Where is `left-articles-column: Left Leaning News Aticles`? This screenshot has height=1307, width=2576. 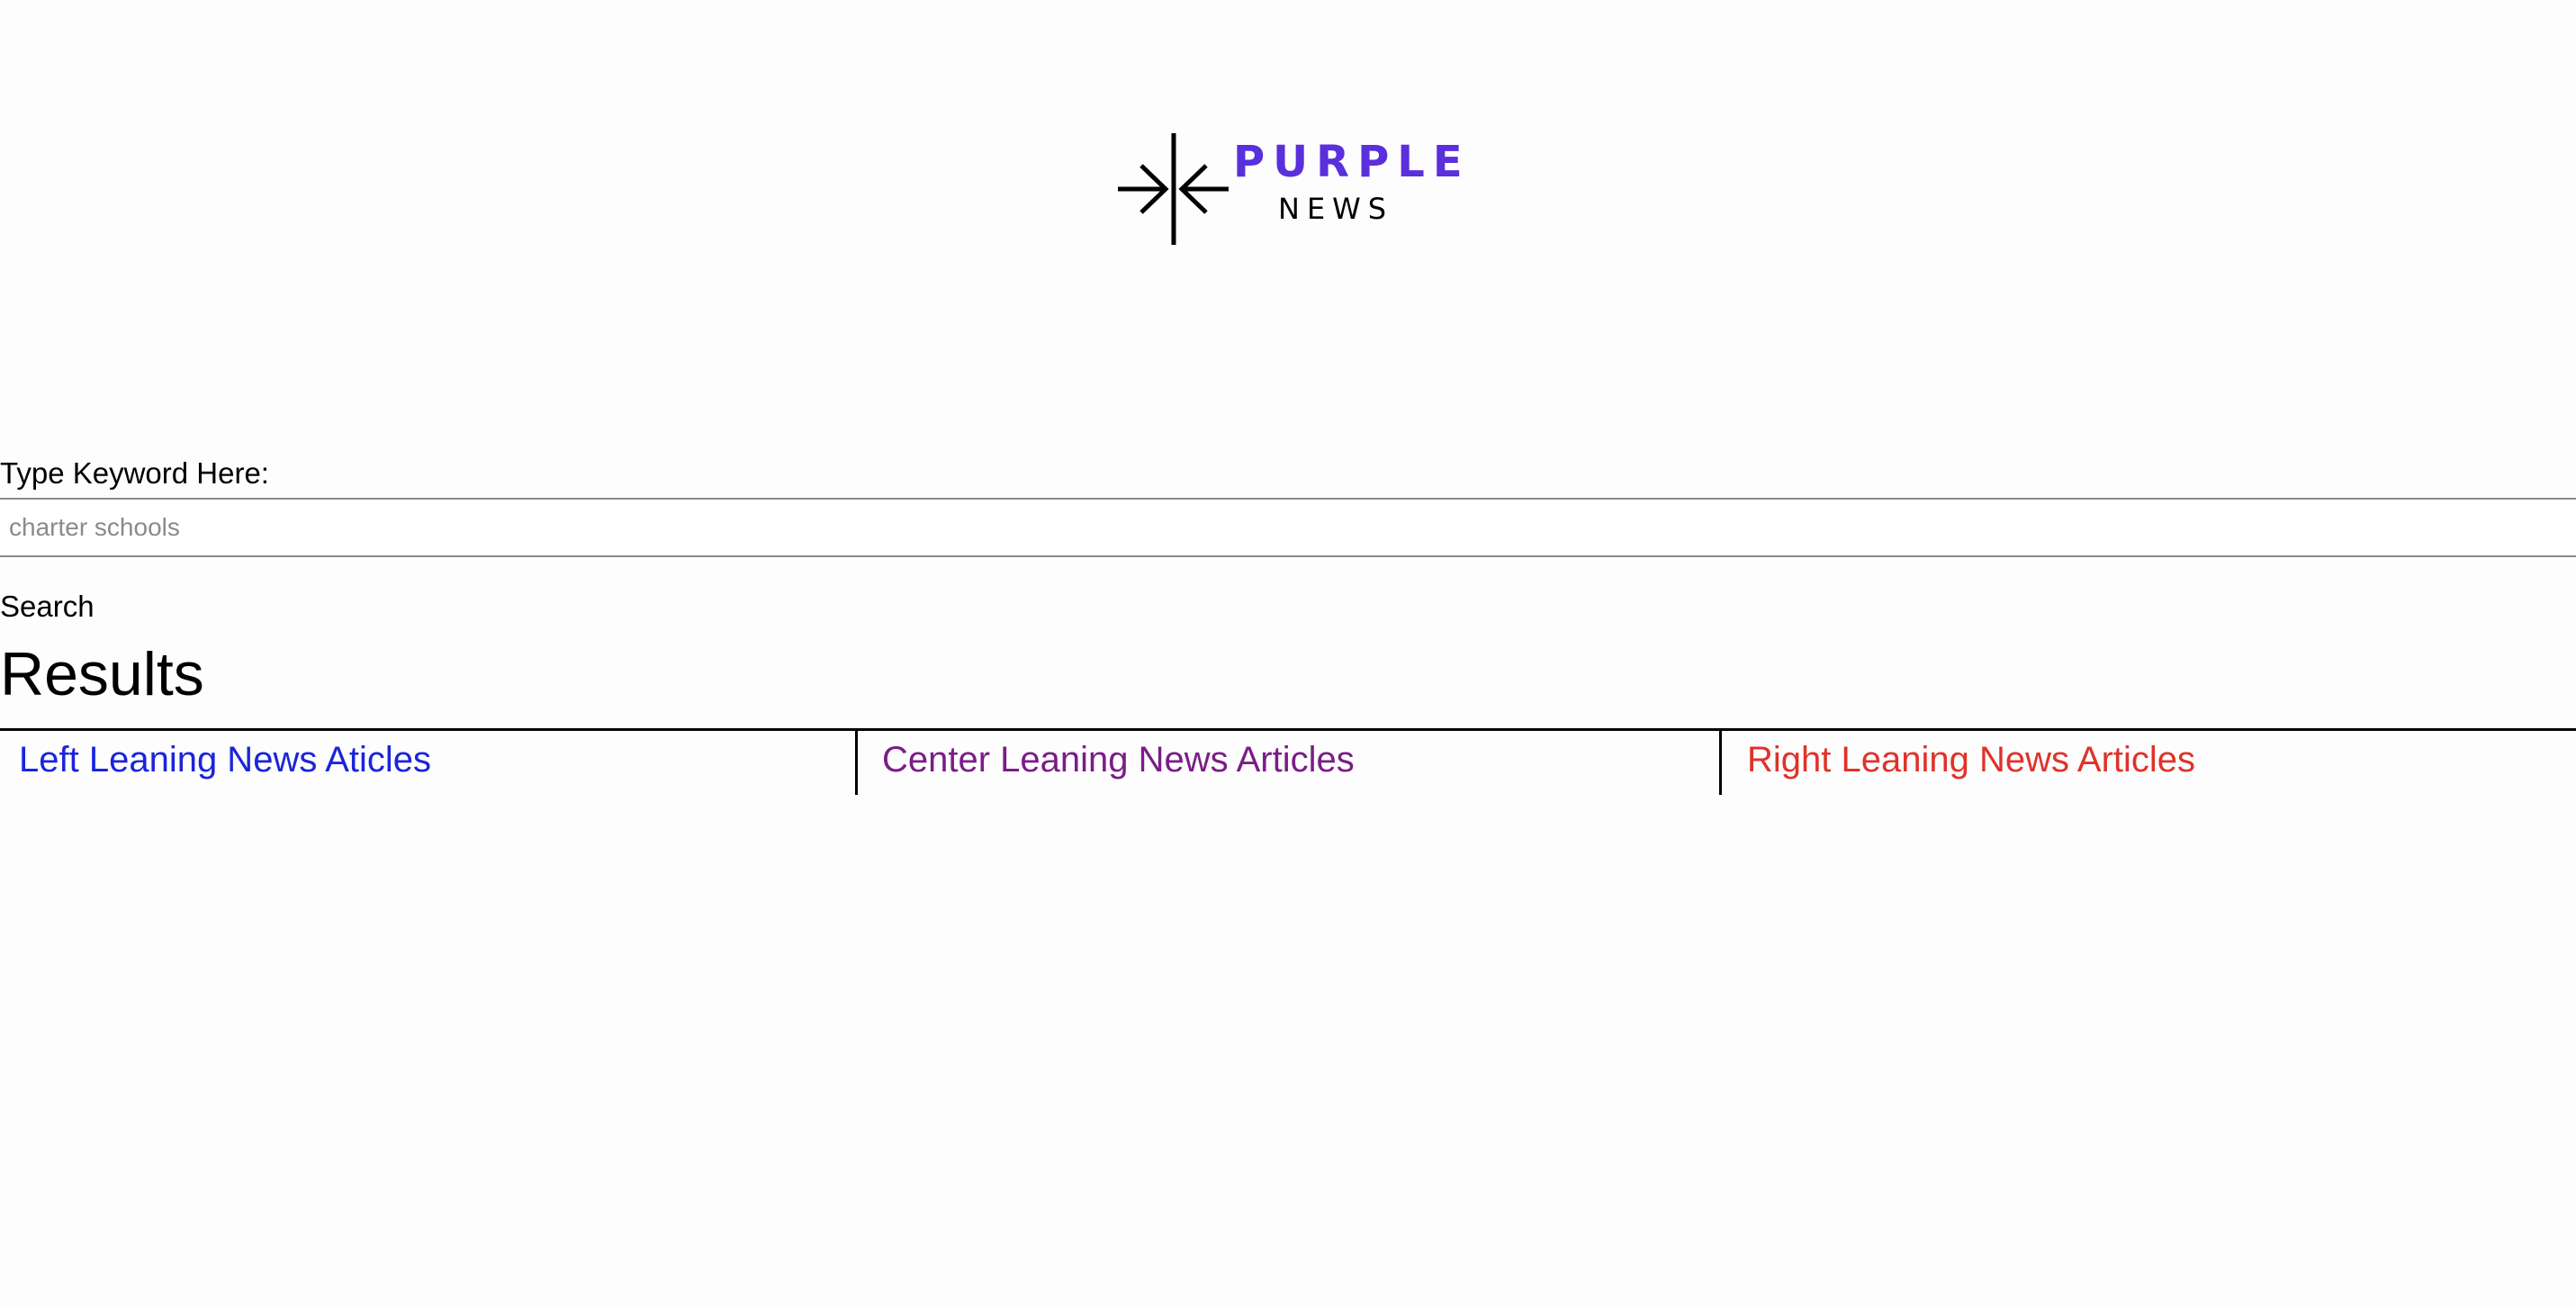 left-articles-column: Left Leaning News Aticles is located at coordinates (429, 763).